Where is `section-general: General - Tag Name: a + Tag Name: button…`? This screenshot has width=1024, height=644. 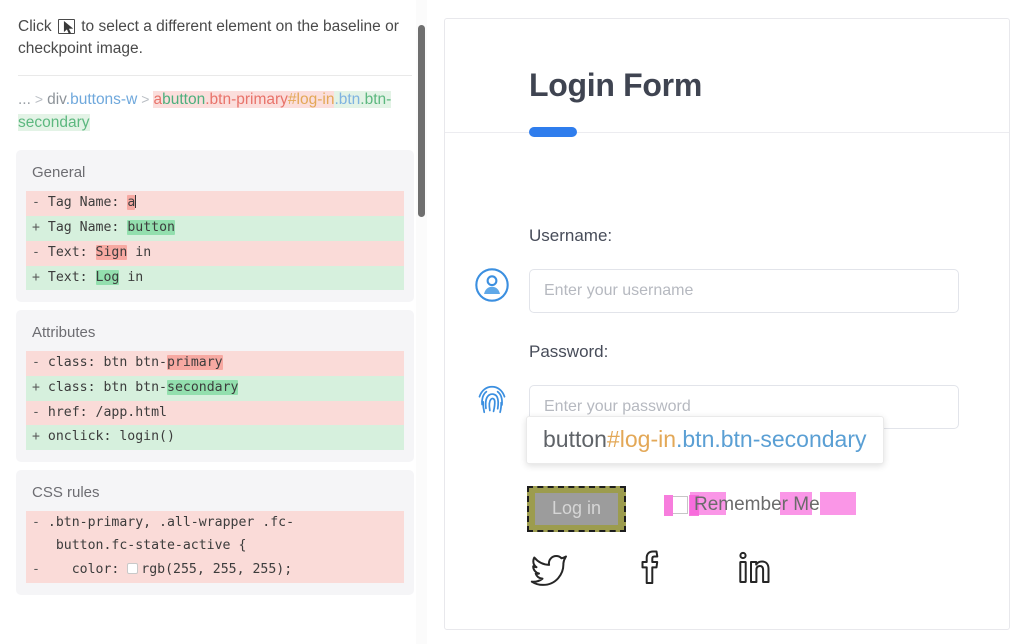 section-general: General - Tag Name: a + Tag Name: button… is located at coordinates (215, 226).